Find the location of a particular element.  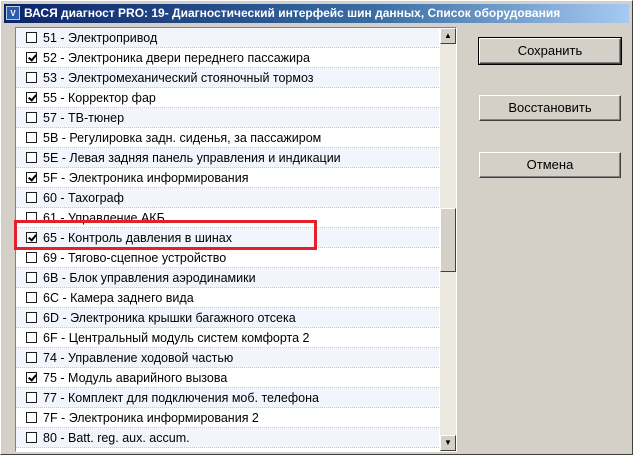

item-label: 5F - Электроника информирования is located at coordinates (146, 178).